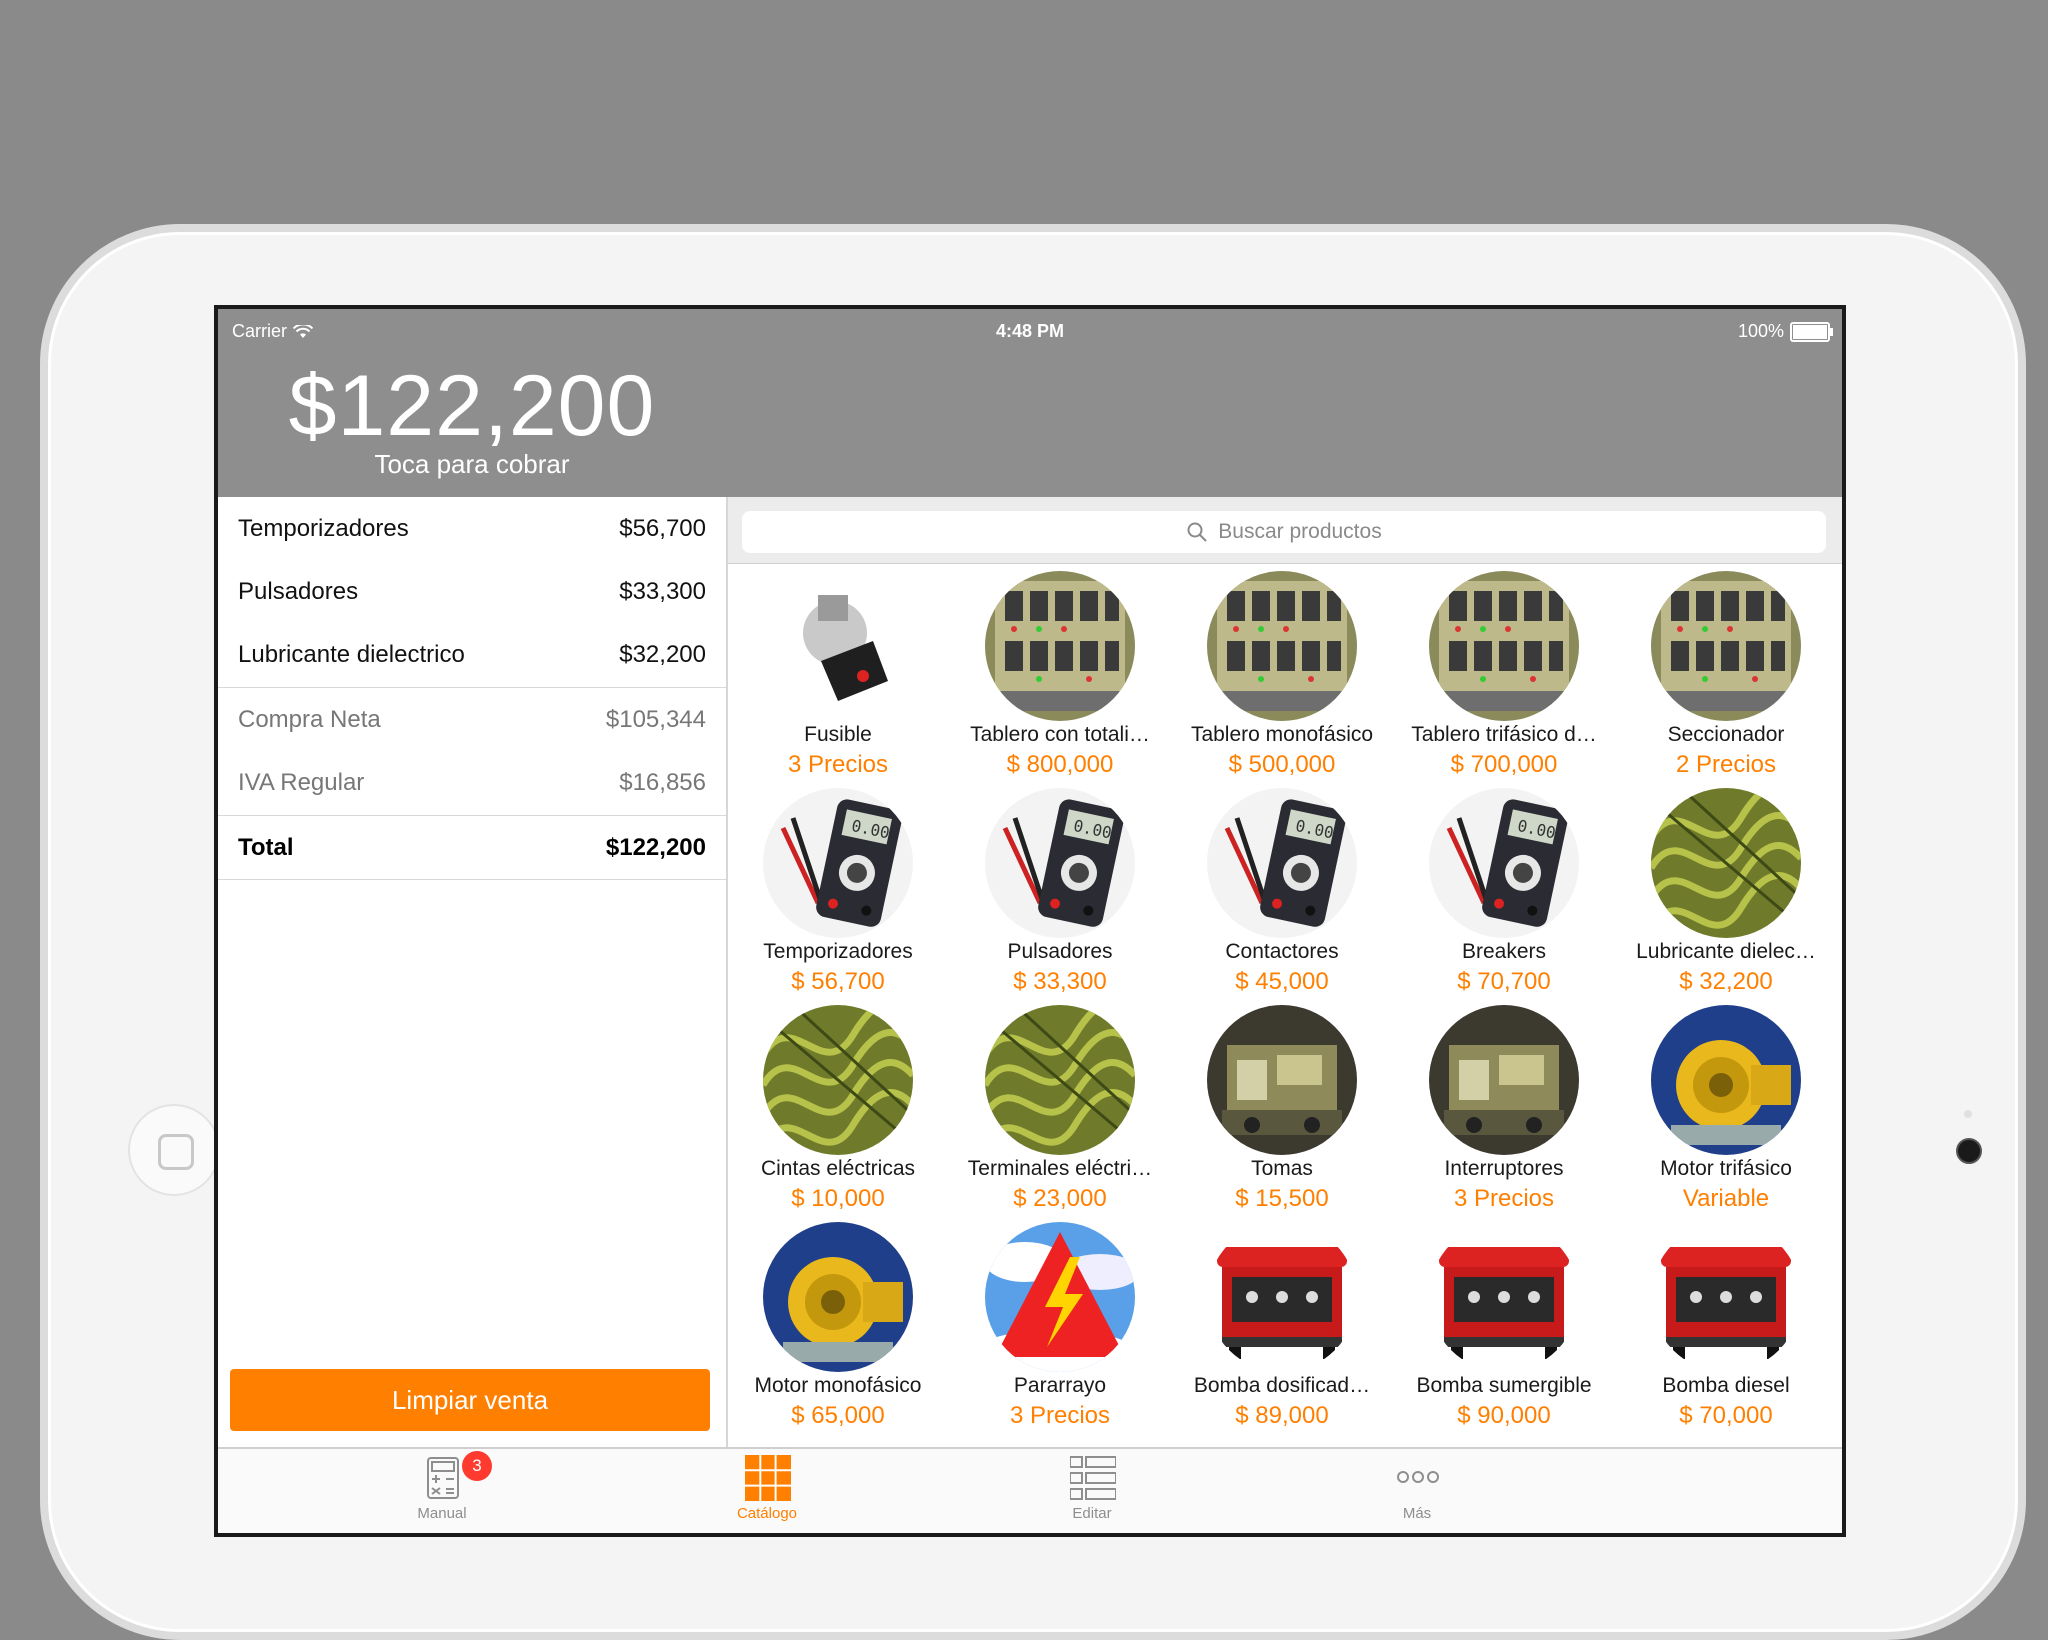 The image size is (2048, 1640). What do you see at coordinates (1282, 1415) in the screenshot?
I see `product-price: $ 89,000` at bounding box center [1282, 1415].